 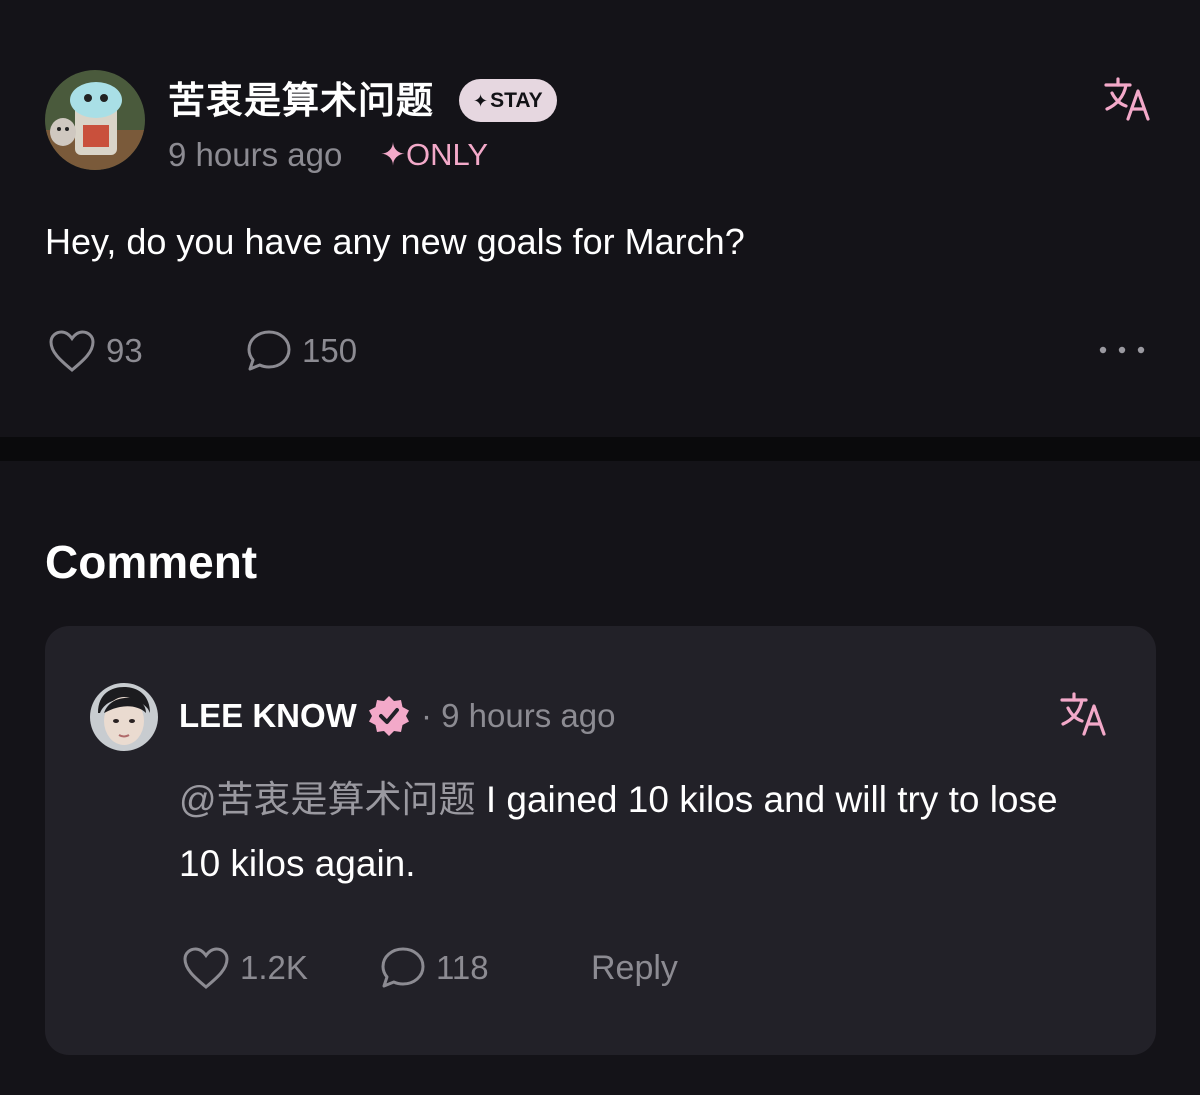 What do you see at coordinates (434, 968) in the screenshot?
I see `reply-count-button: 118` at bounding box center [434, 968].